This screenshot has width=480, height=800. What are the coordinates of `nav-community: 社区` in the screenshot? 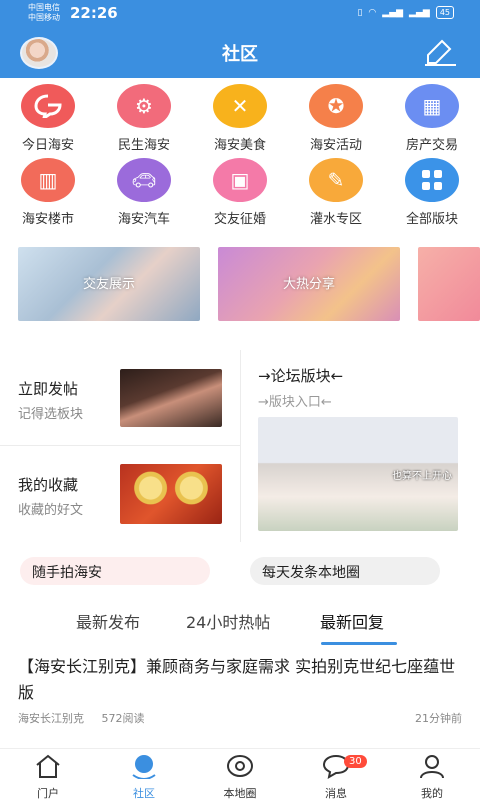 It's located at (144, 776).